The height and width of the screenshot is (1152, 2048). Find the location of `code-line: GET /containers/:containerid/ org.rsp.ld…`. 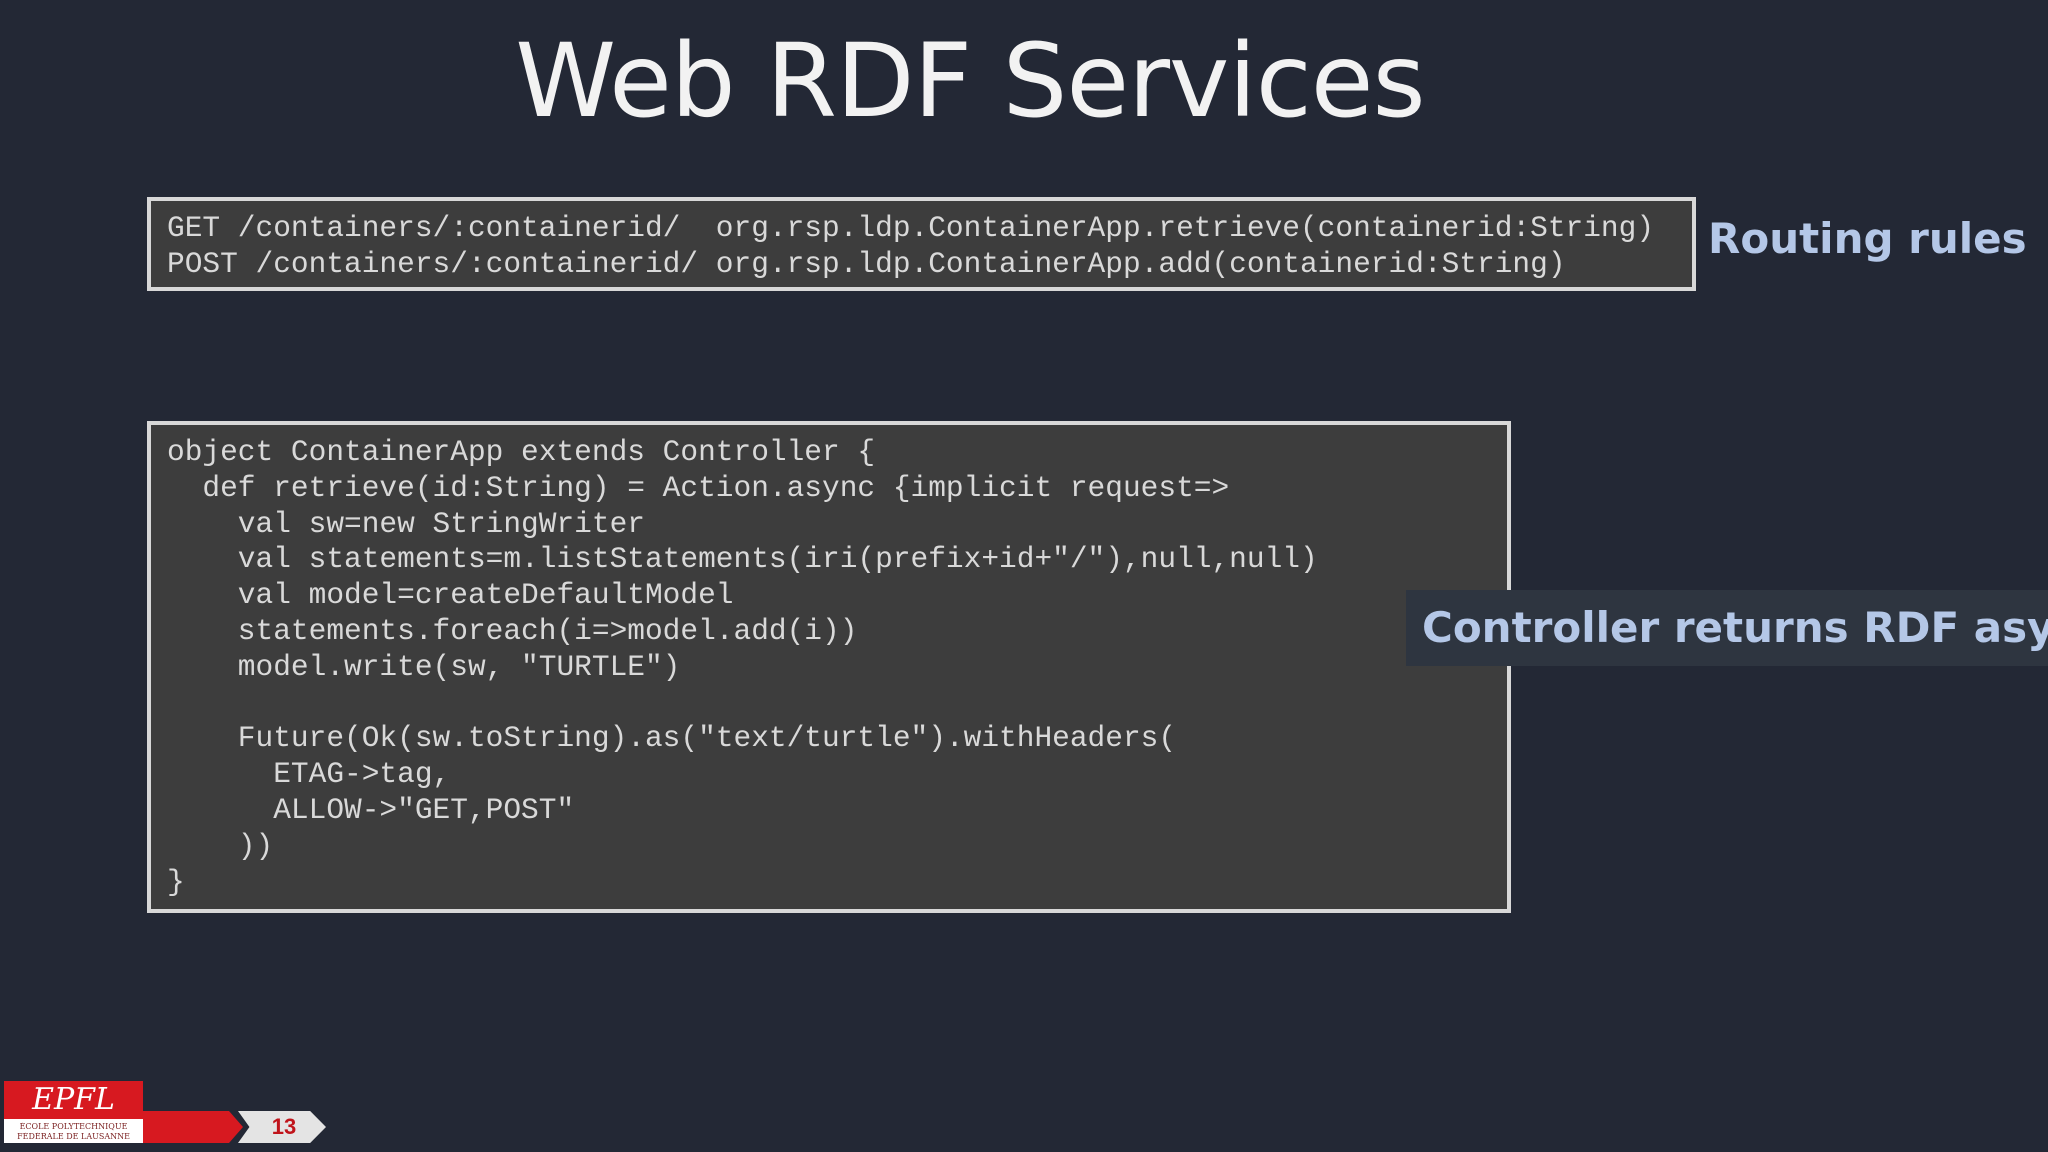

code-line: GET /containers/:containerid/ org.rsp.ld… is located at coordinates (911, 228).